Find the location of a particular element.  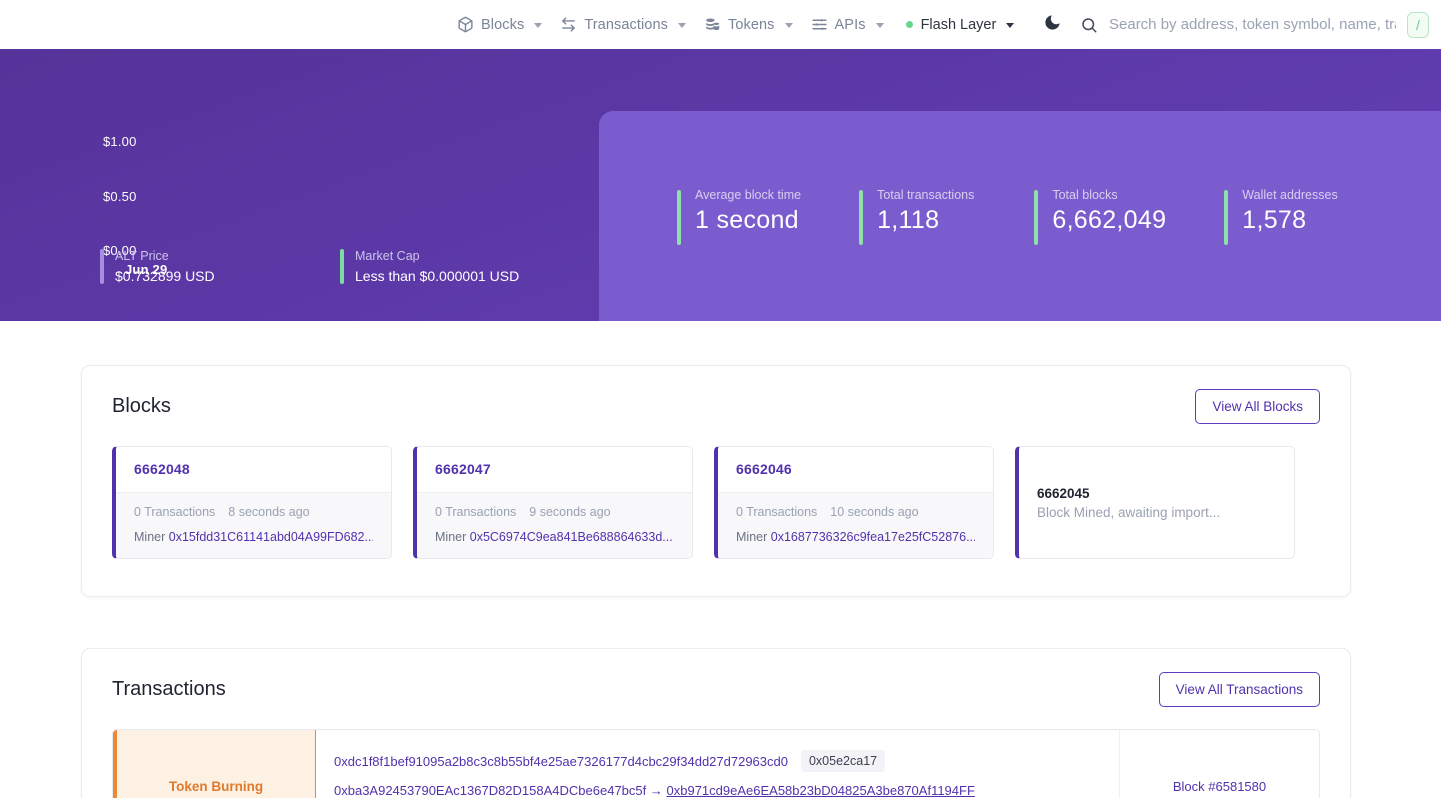

block-age: 8 seconds ago is located at coordinates (269, 512).